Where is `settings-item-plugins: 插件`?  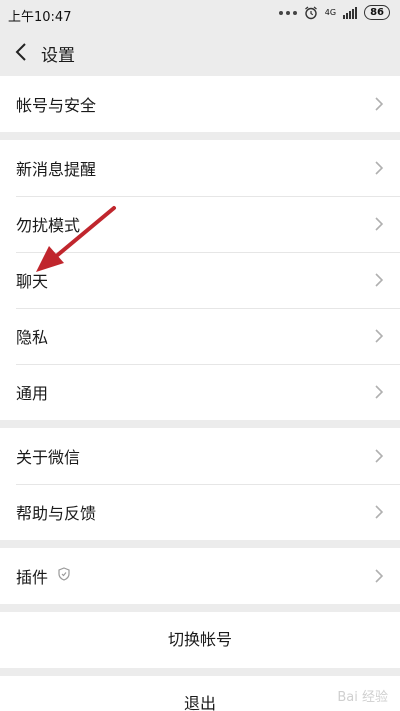 settings-item-plugins: 插件 is located at coordinates (200, 576).